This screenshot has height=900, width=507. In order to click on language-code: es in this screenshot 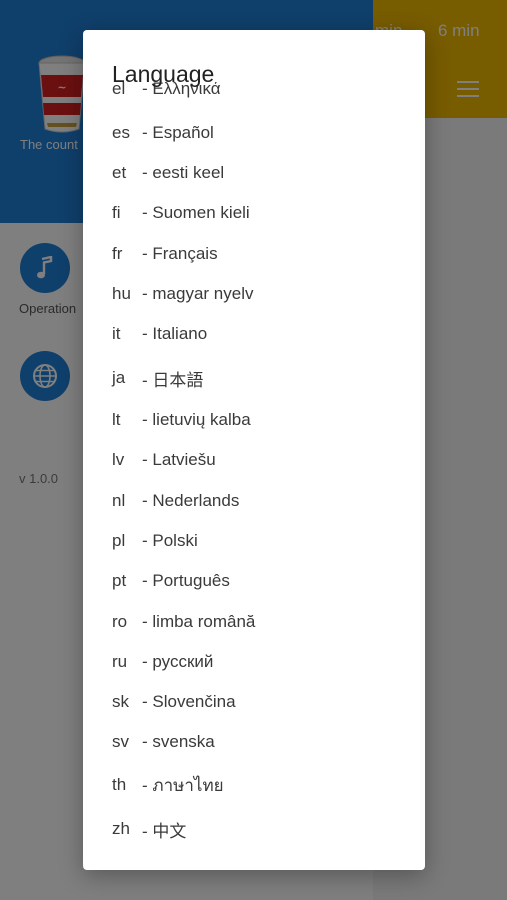, I will do `click(121, 132)`.